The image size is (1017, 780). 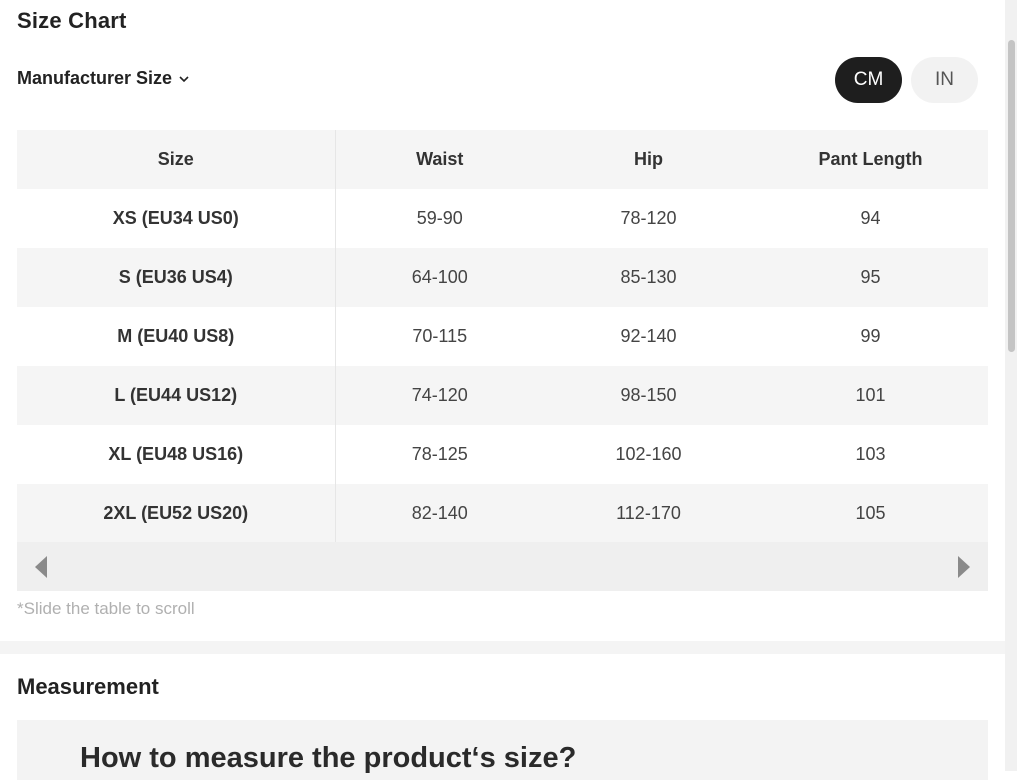 What do you see at coordinates (906, 80) in the screenshot?
I see `unit-toggle: CM IN` at bounding box center [906, 80].